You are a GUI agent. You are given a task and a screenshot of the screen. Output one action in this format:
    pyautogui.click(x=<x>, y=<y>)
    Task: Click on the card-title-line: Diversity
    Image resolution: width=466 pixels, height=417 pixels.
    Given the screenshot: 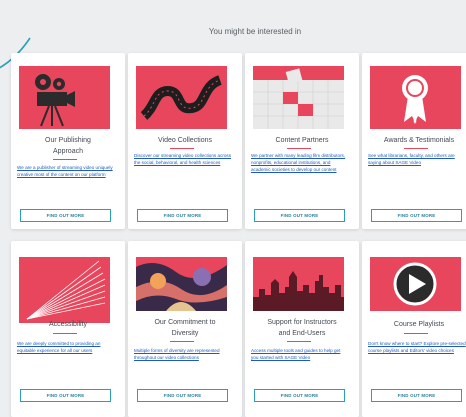 What is the action you would take?
    pyautogui.click(x=185, y=333)
    